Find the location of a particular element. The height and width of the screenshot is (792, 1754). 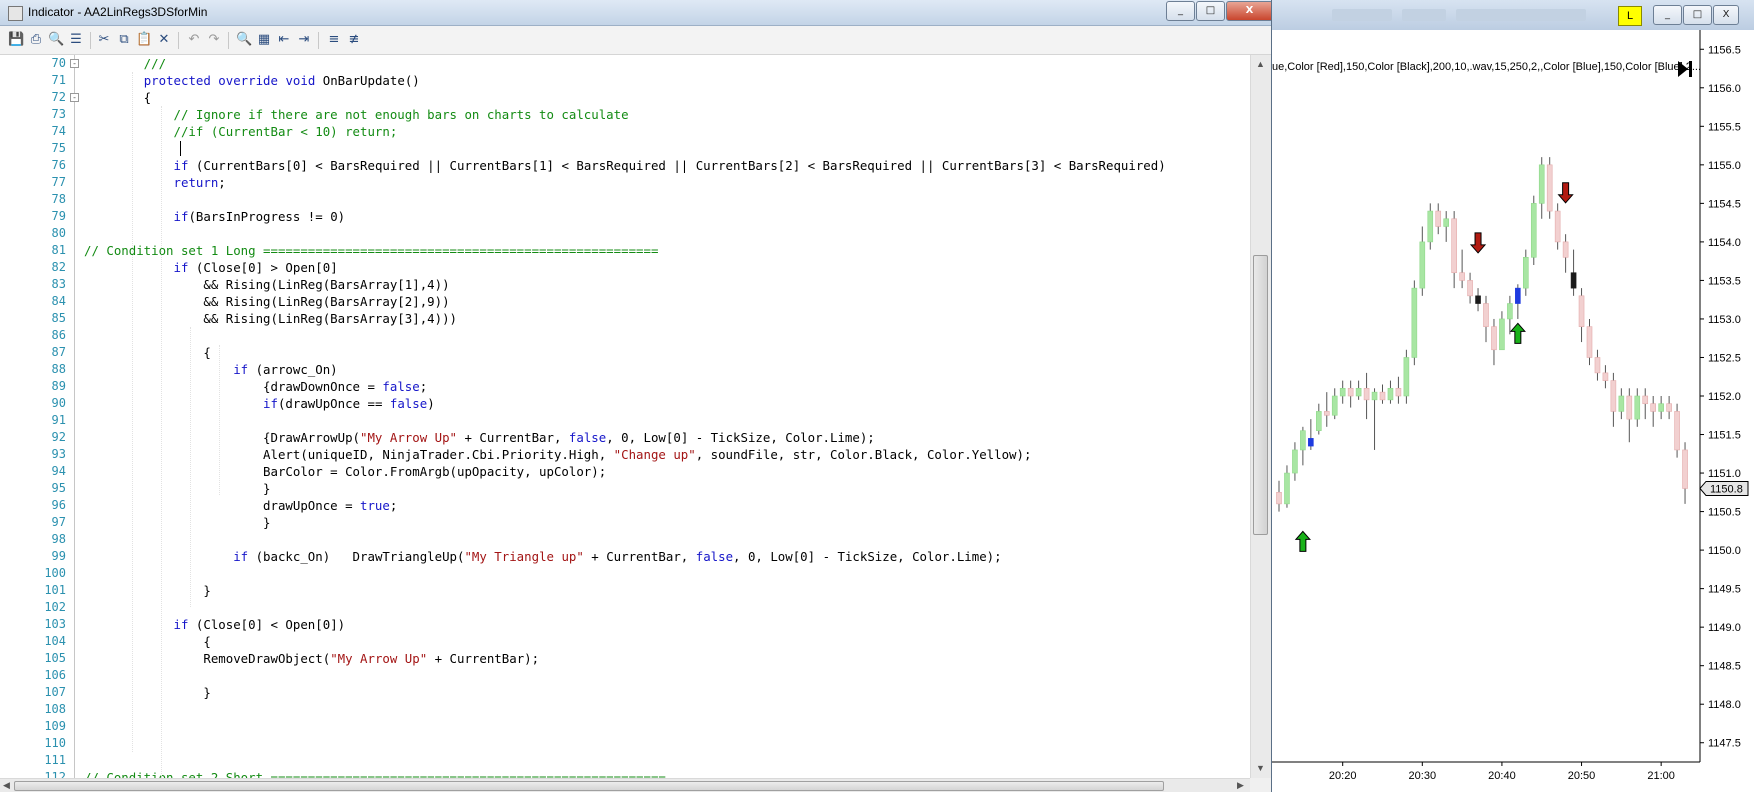

code-line: 103 if (Close[0] < Open[0]) is located at coordinates (625, 624).